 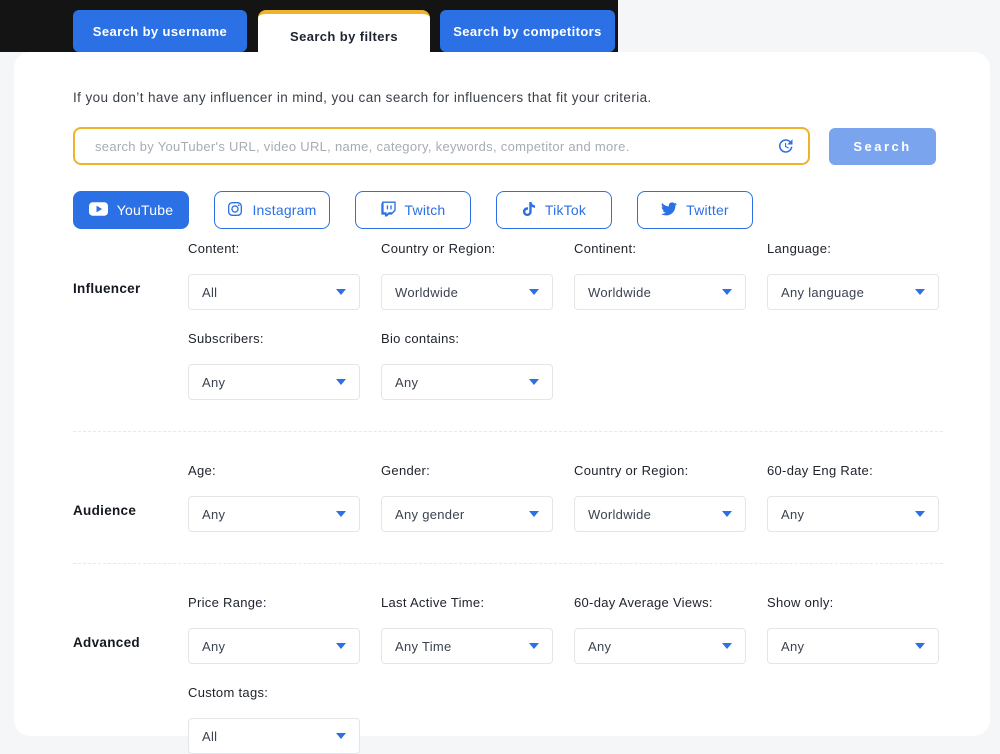 What do you see at coordinates (235, 210) in the screenshot?
I see `instagram-icon` at bounding box center [235, 210].